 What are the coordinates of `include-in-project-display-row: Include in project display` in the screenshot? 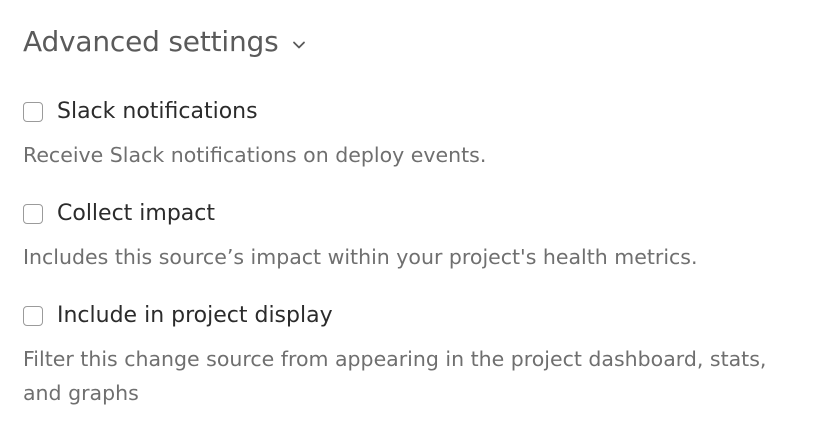 It's located at (413, 316).